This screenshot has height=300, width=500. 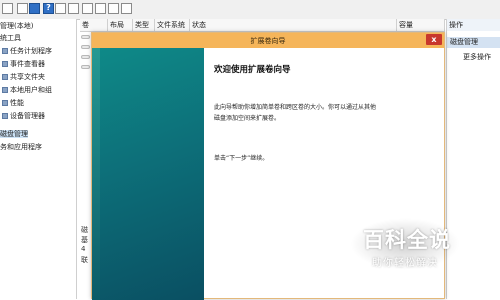 What do you see at coordinates (5, 116) in the screenshot?
I see `device-icon` at bounding box center [5, 116].